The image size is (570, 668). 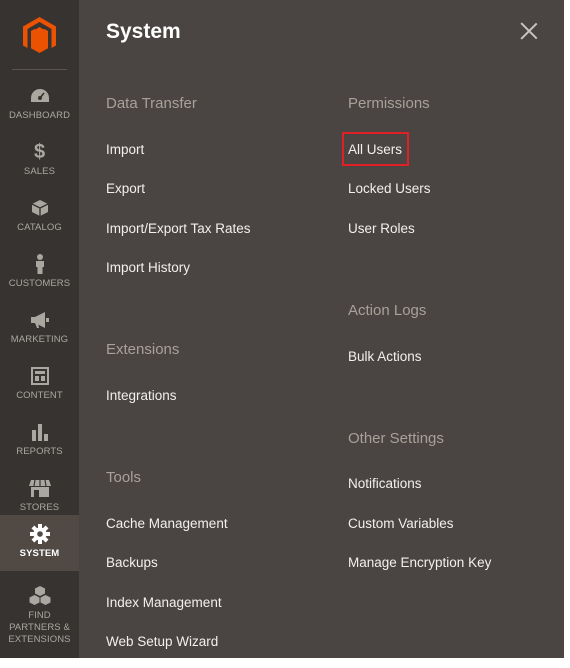 What do you see at coordinates (39, 320) in the screenshot?
I see `megaphone-icon` at bounding box center [39, 320].